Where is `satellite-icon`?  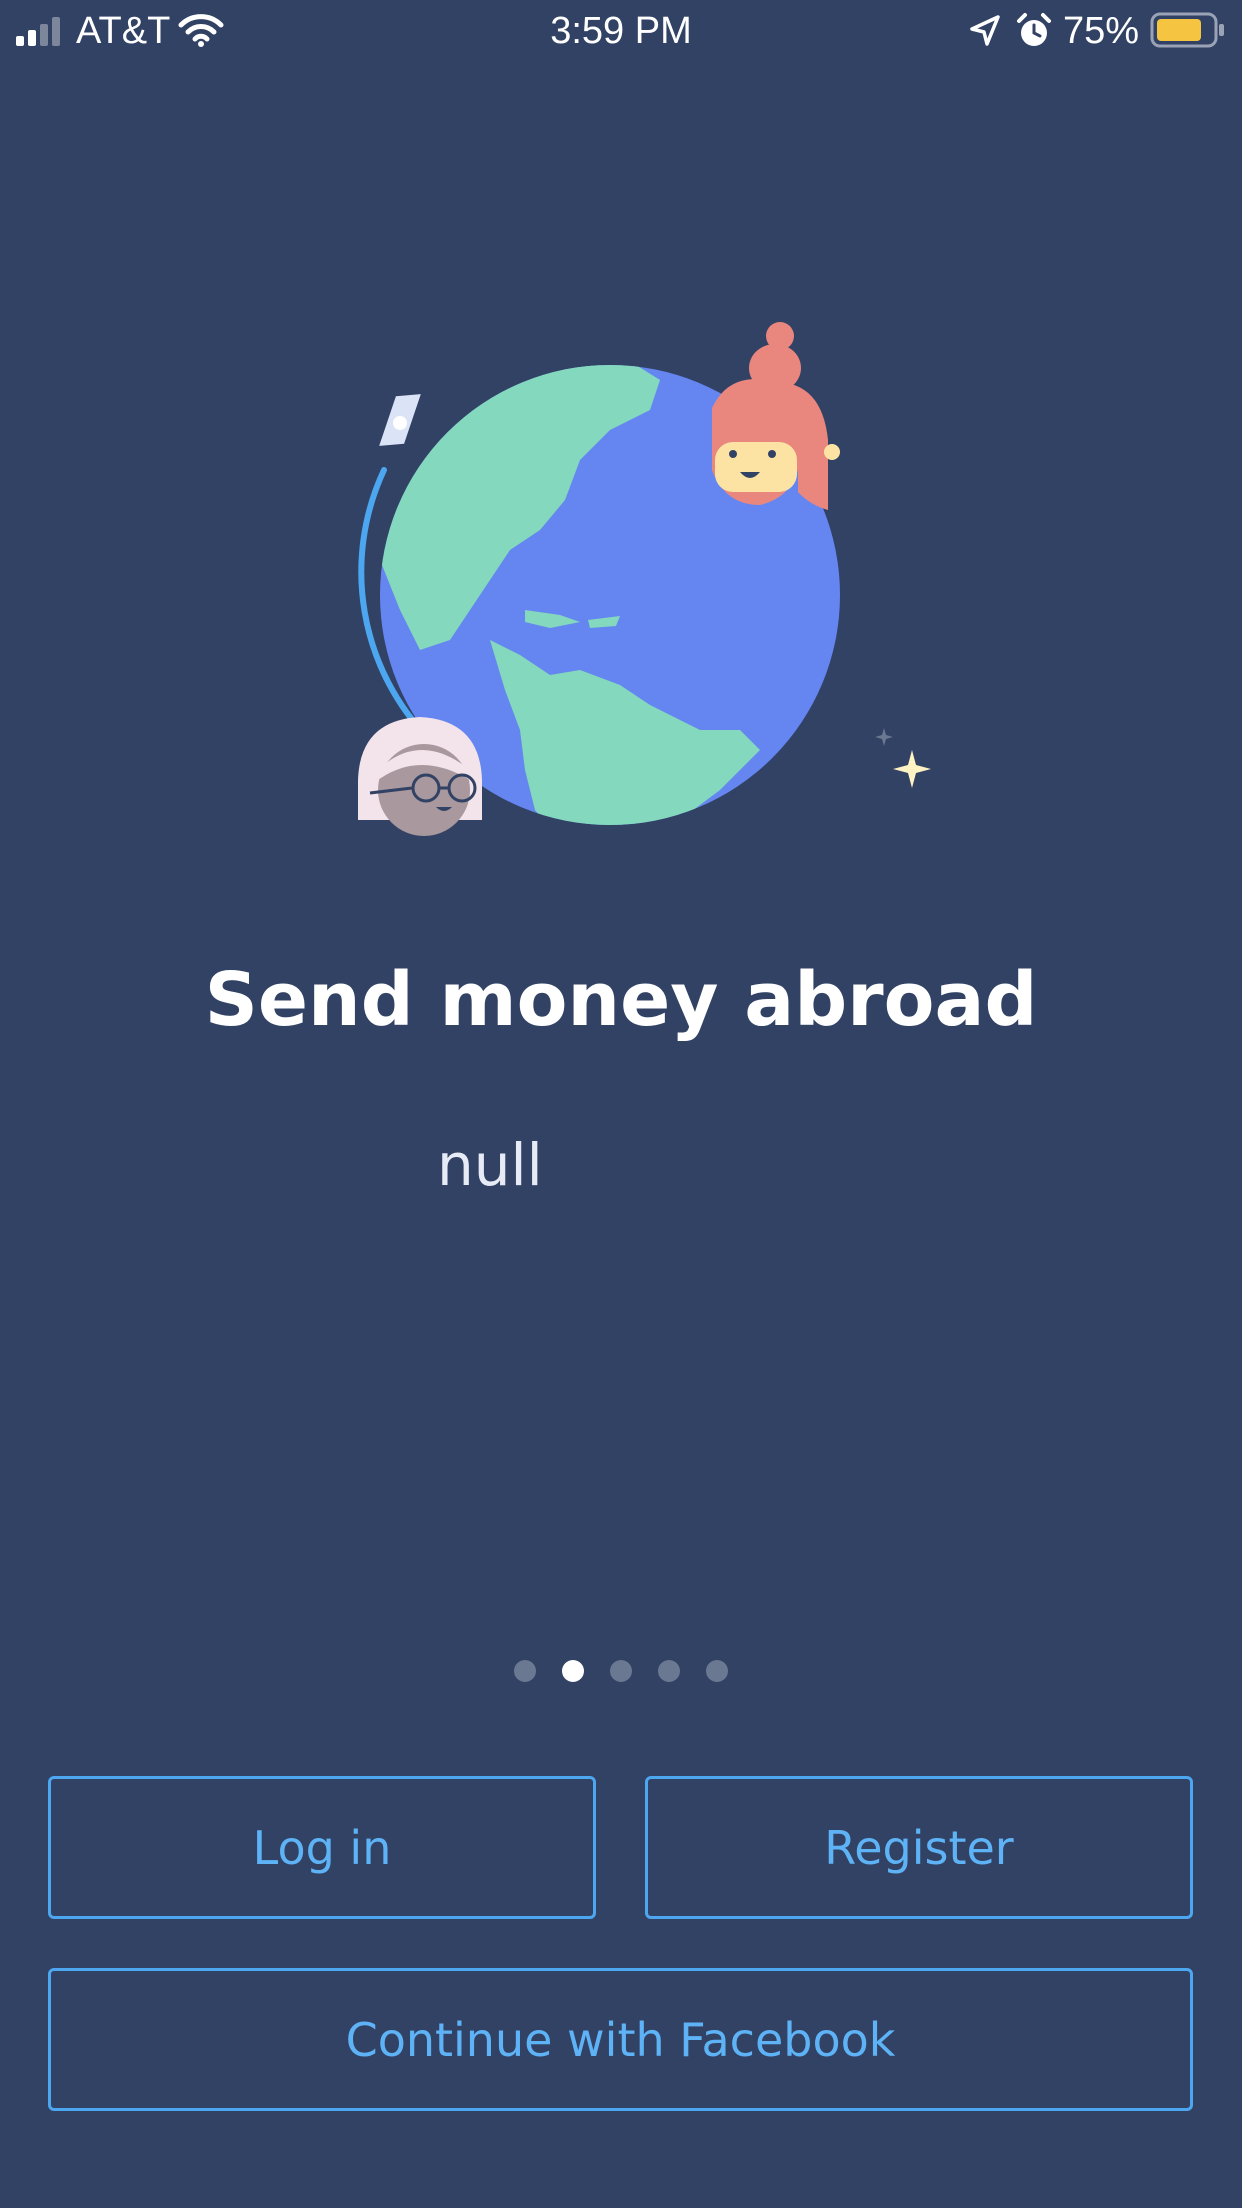 satellite-icon is located at coordinates (400, 420).